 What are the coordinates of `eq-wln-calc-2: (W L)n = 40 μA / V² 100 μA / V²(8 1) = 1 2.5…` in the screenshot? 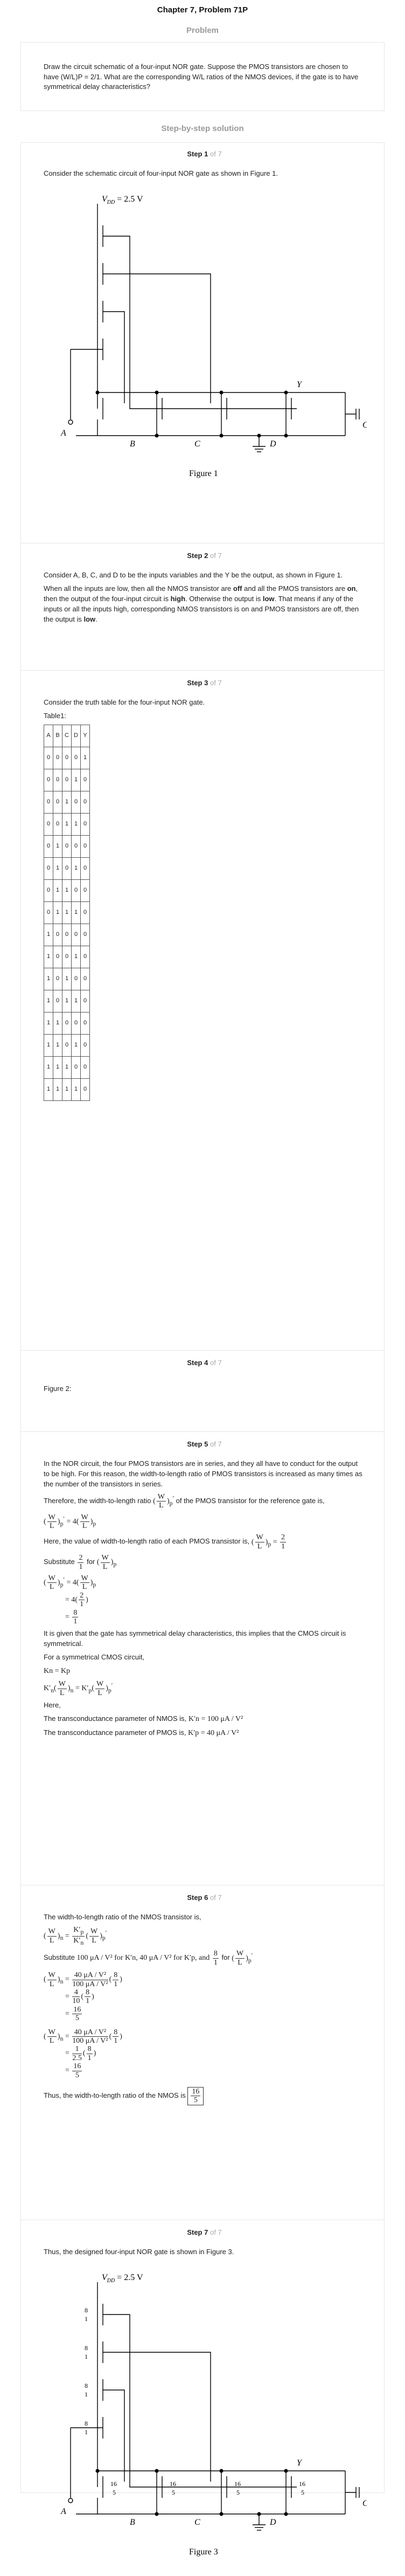 It's located at (83, 2053).